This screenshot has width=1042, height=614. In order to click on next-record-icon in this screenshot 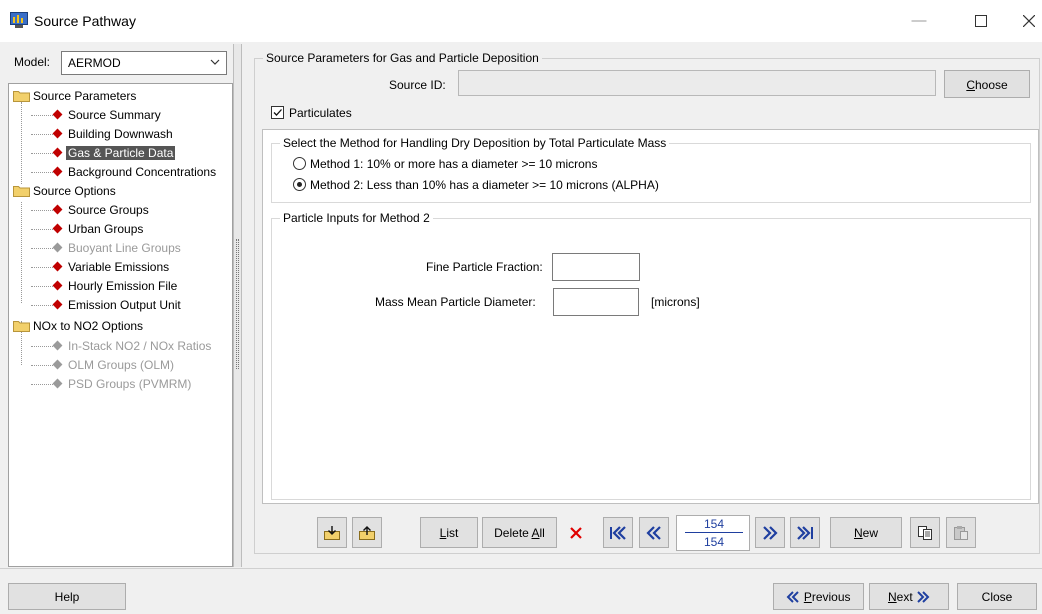, I will do `click(770, 532)`.